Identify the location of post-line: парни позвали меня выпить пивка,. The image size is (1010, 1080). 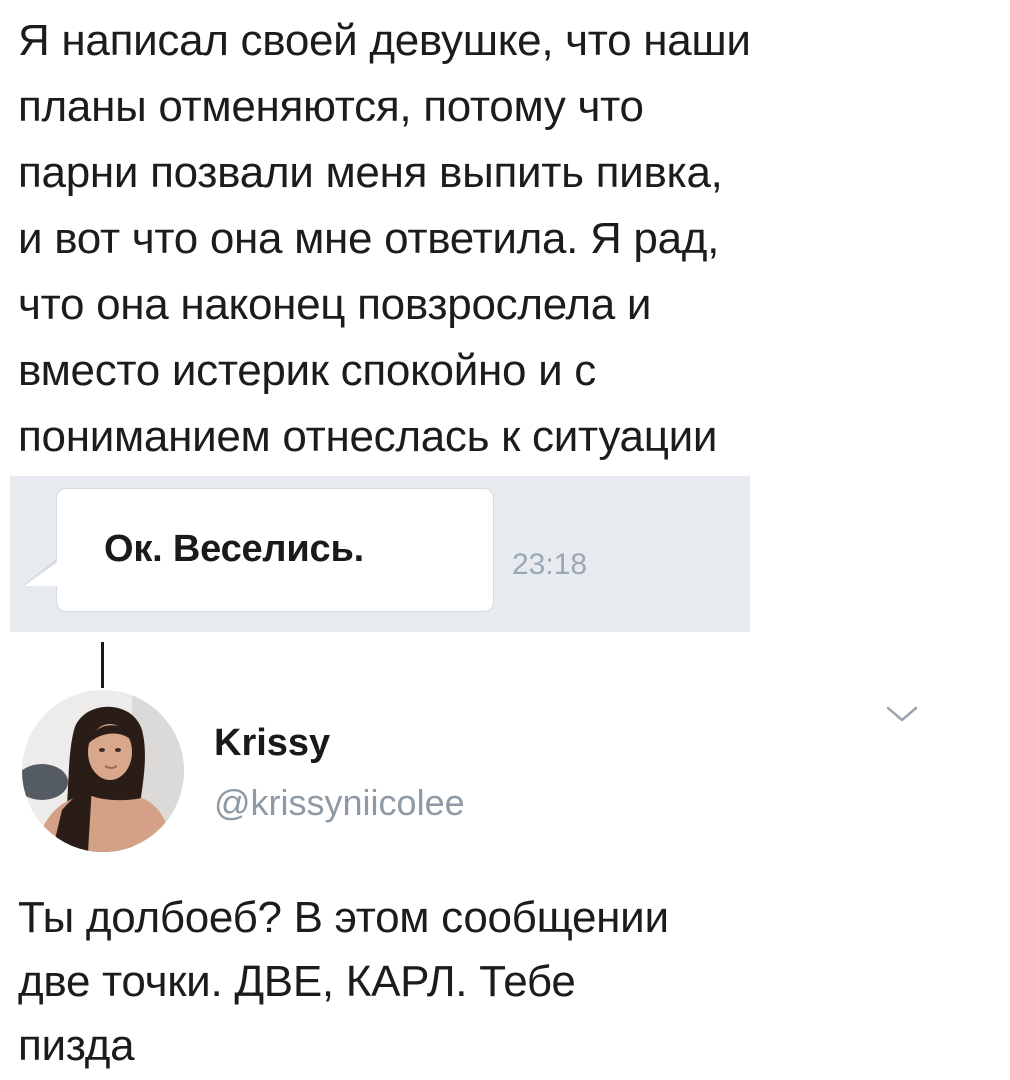
(370, 172).